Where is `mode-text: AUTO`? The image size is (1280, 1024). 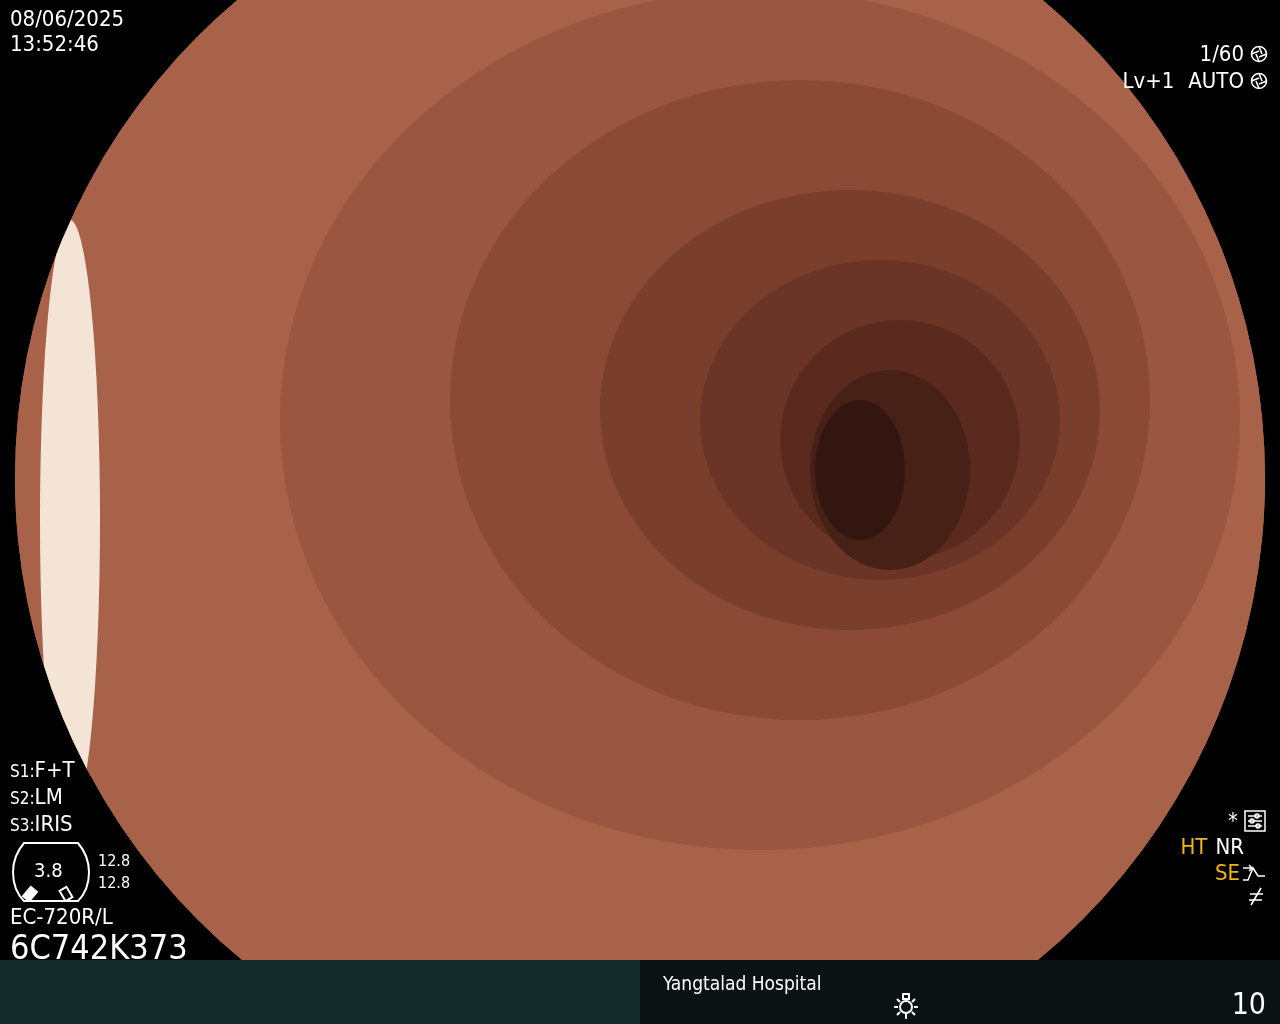 mode-text: AUTO is located at coordinates (1216, 80).